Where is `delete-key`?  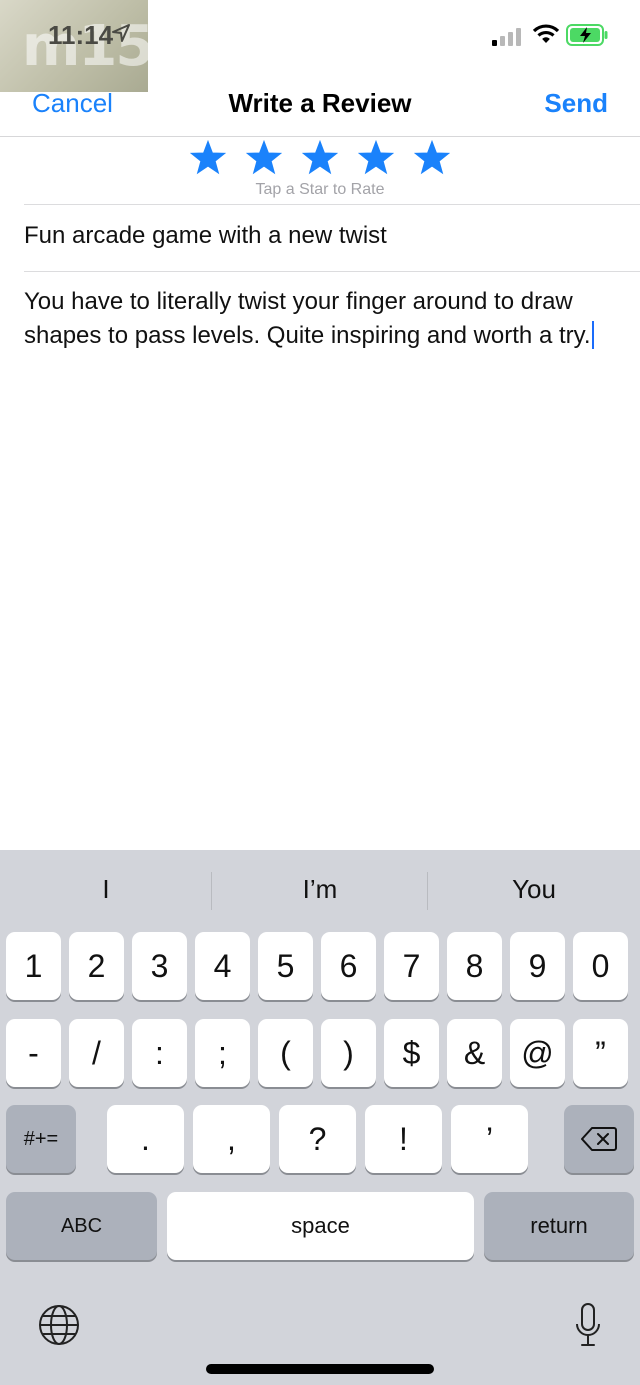 delete-key is located at coordinates (599, 1139).